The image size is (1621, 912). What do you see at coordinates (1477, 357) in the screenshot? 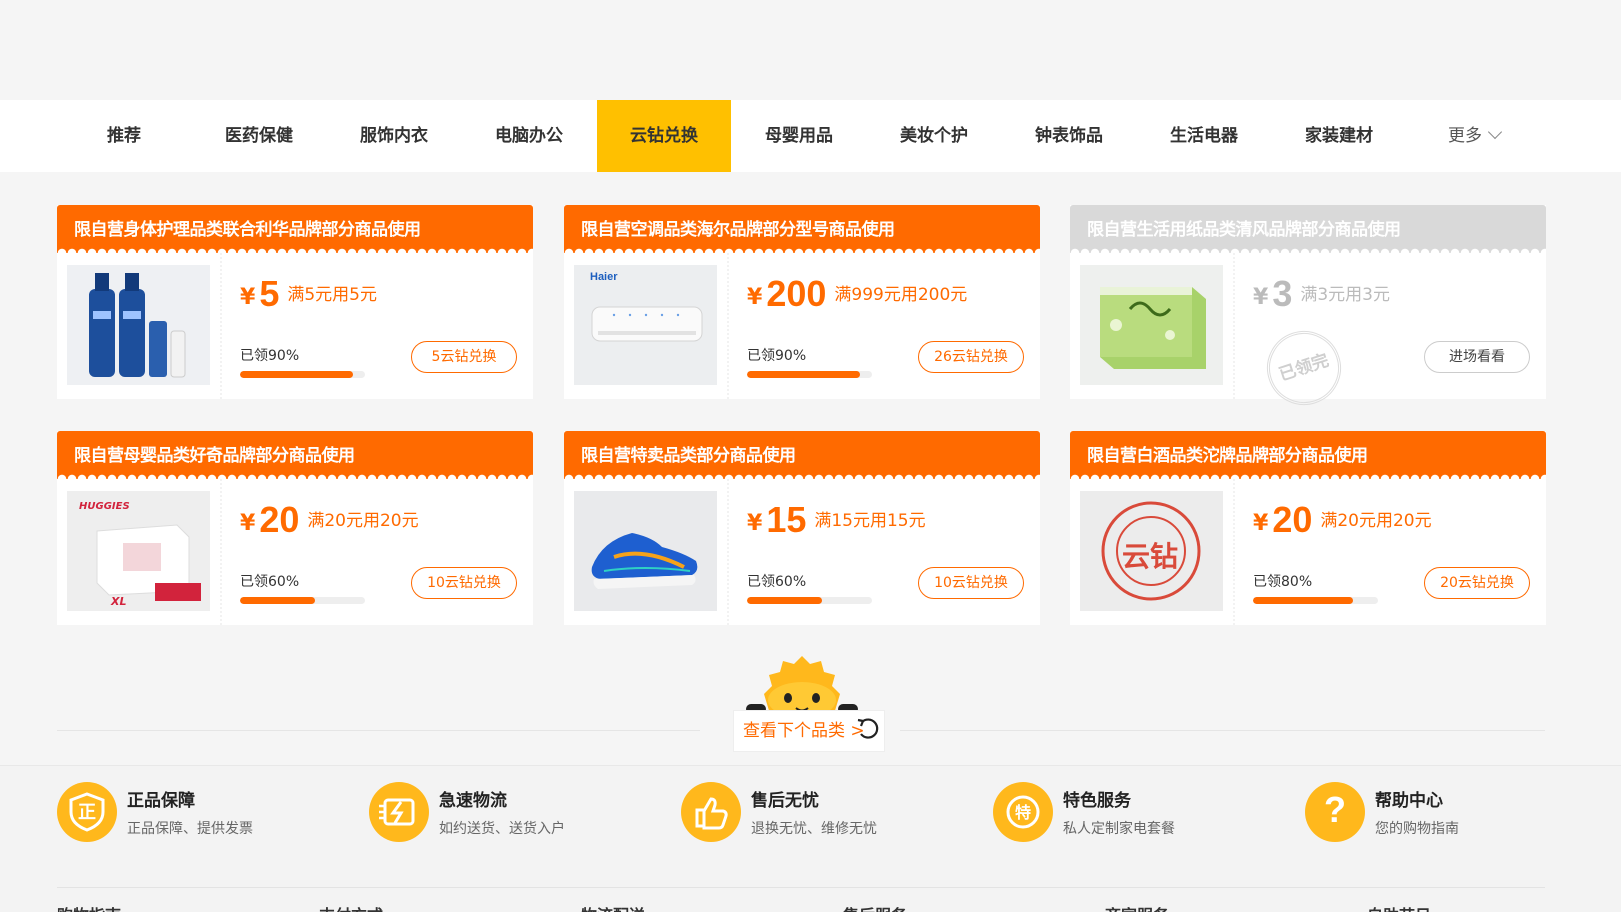
I see `view-venue-button: 进场看看` at bounding box center [1477, 357].